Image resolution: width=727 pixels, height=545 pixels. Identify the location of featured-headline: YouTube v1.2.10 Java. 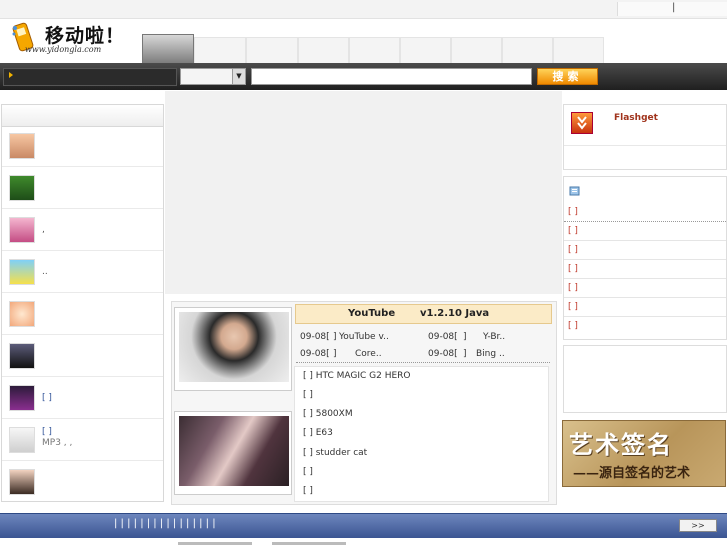
(423, 314).